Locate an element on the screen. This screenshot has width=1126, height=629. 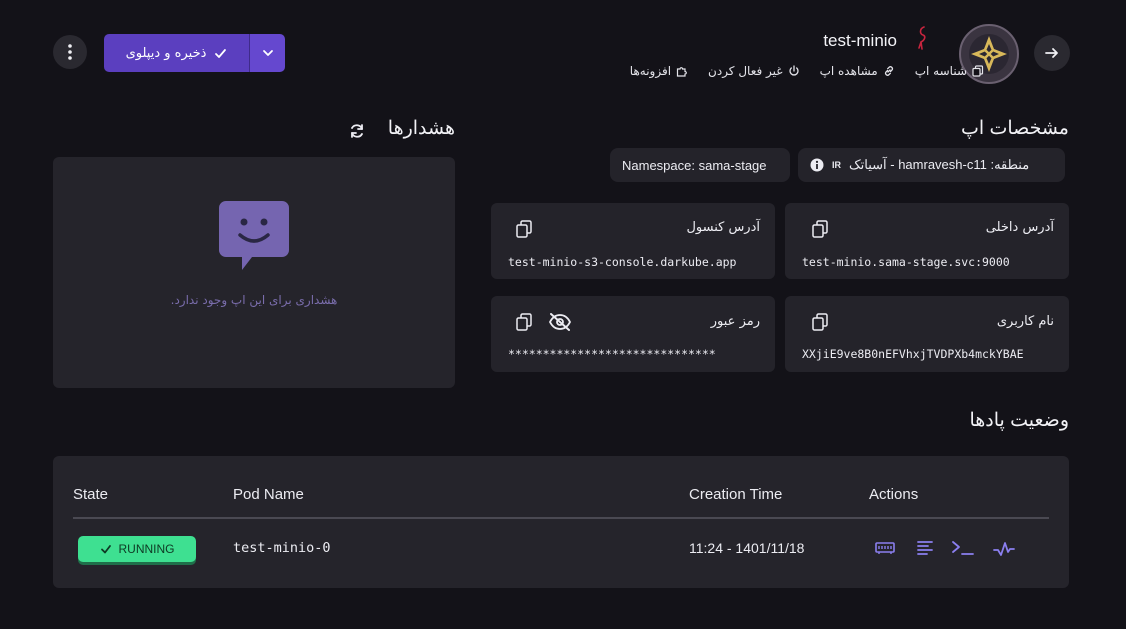
addons-label: افزونه‌ها is located at coordinates (650, 71).